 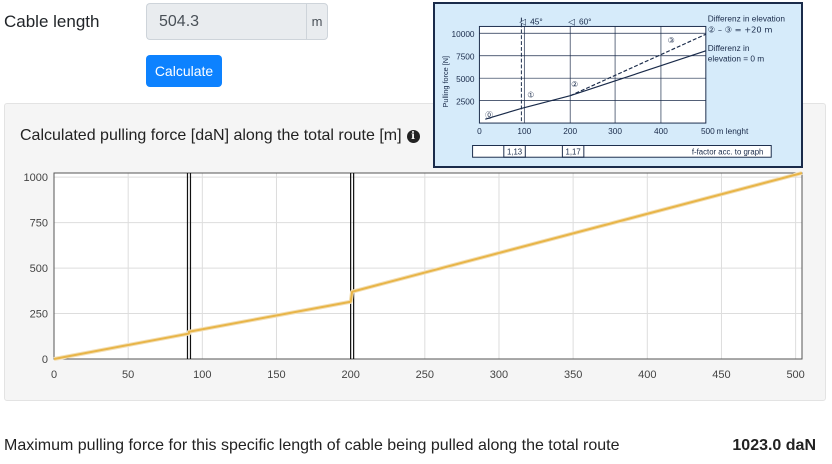 What do you see at coordinates (499, 375) in the screenshot?
I see `chart-x-tick: 300` at bounding box center [499, 375].